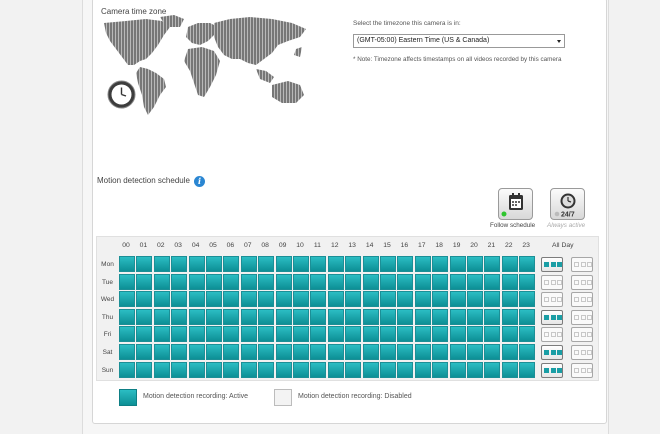  I want to click on all-day-clear-tue, so click(582, 282).